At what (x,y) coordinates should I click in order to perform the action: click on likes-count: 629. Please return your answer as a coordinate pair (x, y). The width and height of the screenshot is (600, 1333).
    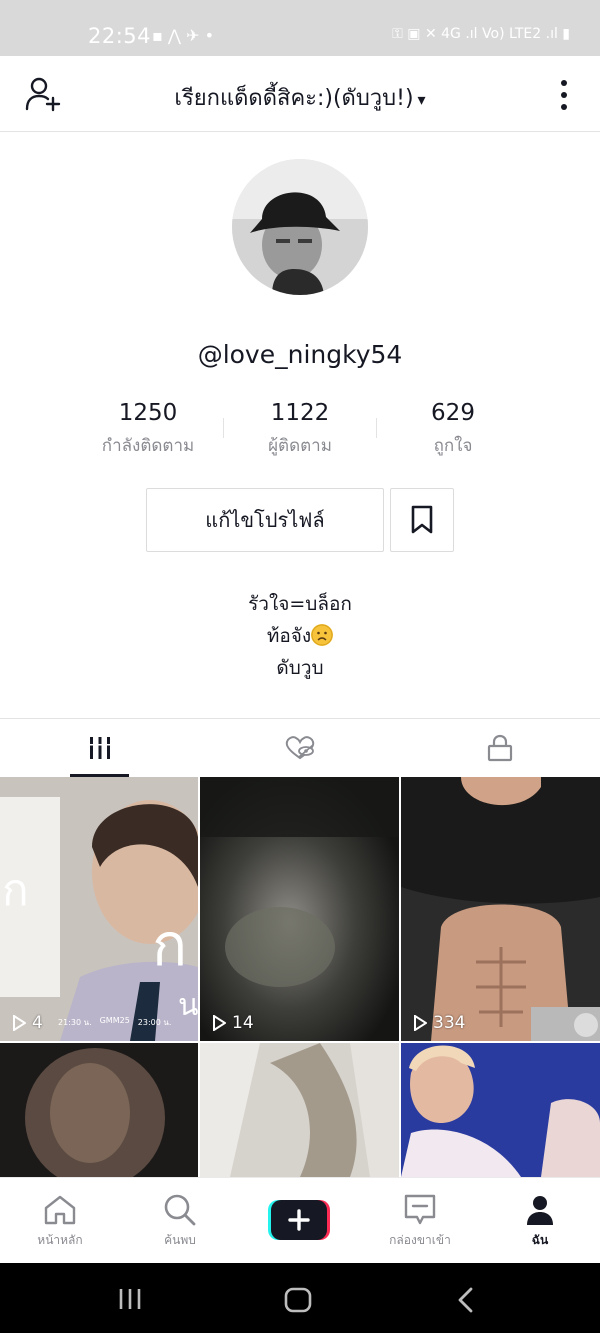
    Looking at the image, I should click on (453, 413).